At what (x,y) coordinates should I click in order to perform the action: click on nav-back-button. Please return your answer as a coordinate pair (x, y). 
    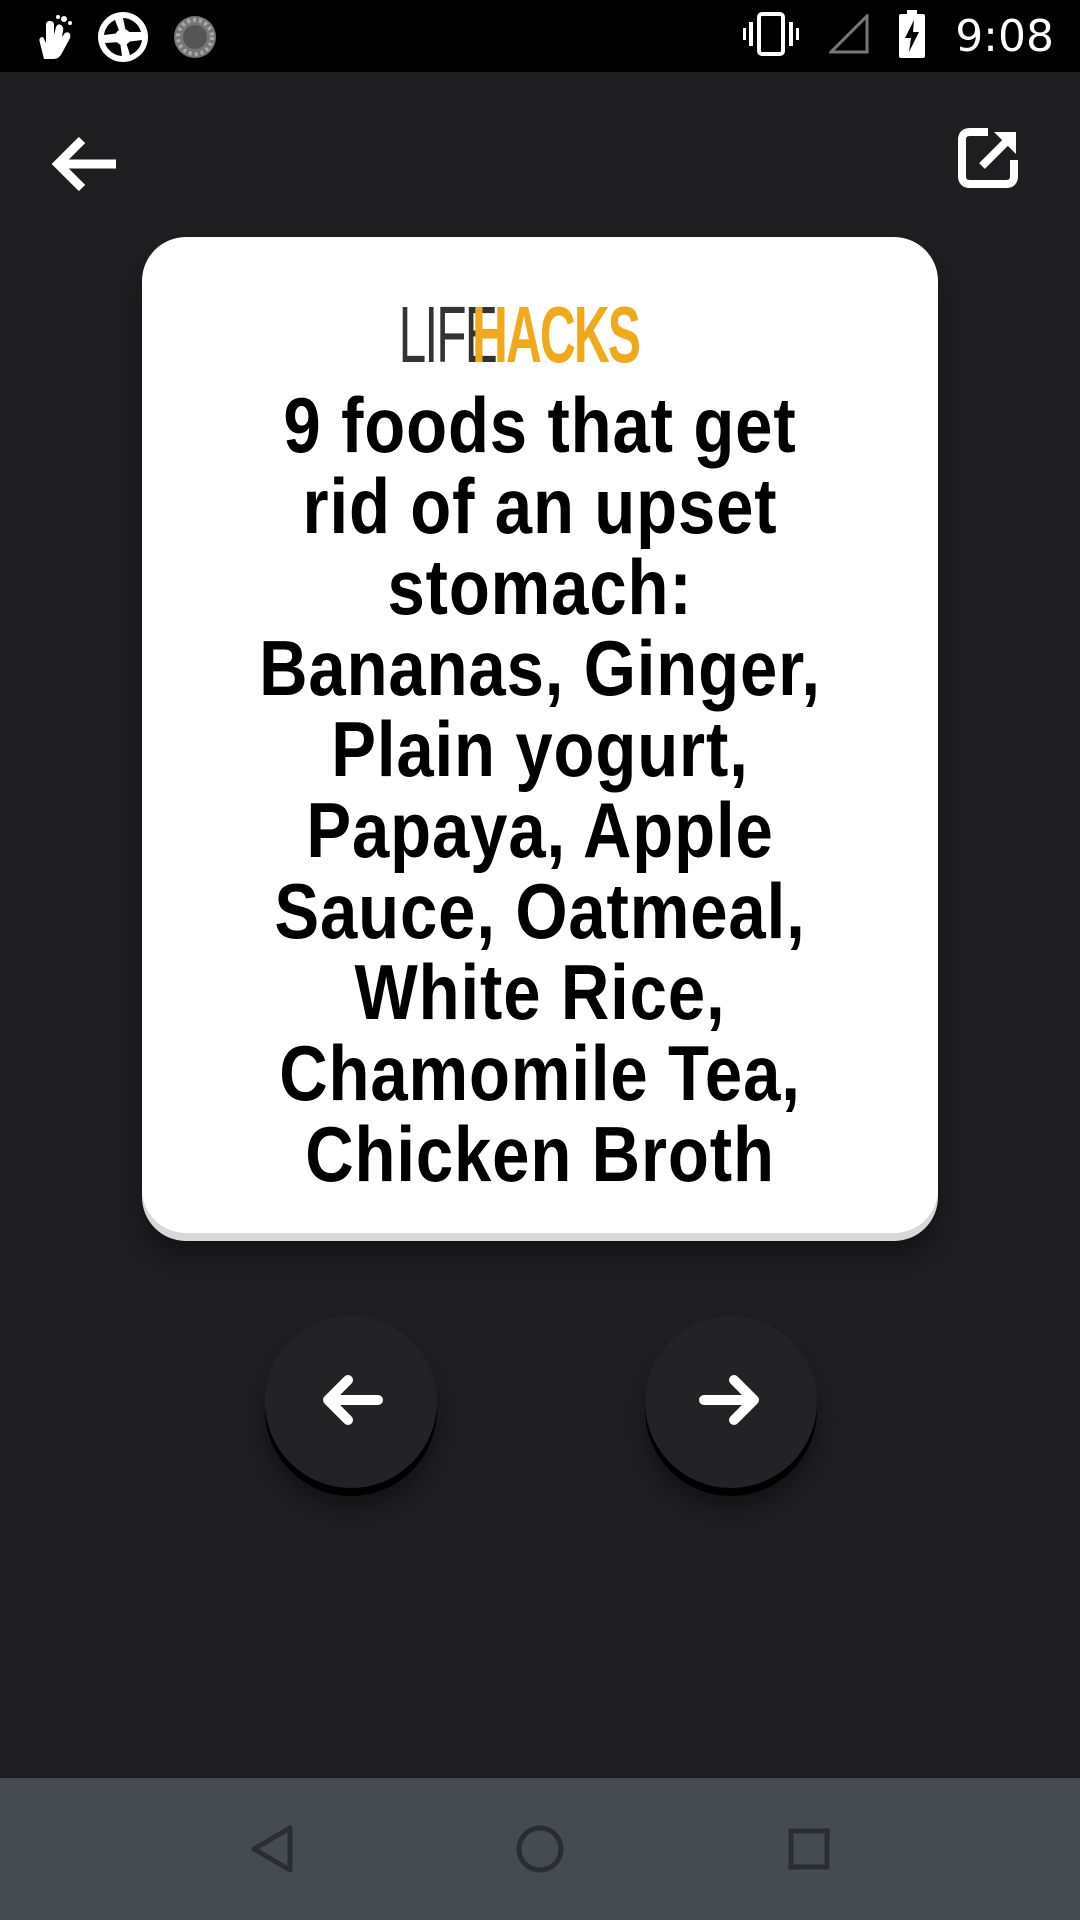
    Looking at the image, I should click on (271, 1849).